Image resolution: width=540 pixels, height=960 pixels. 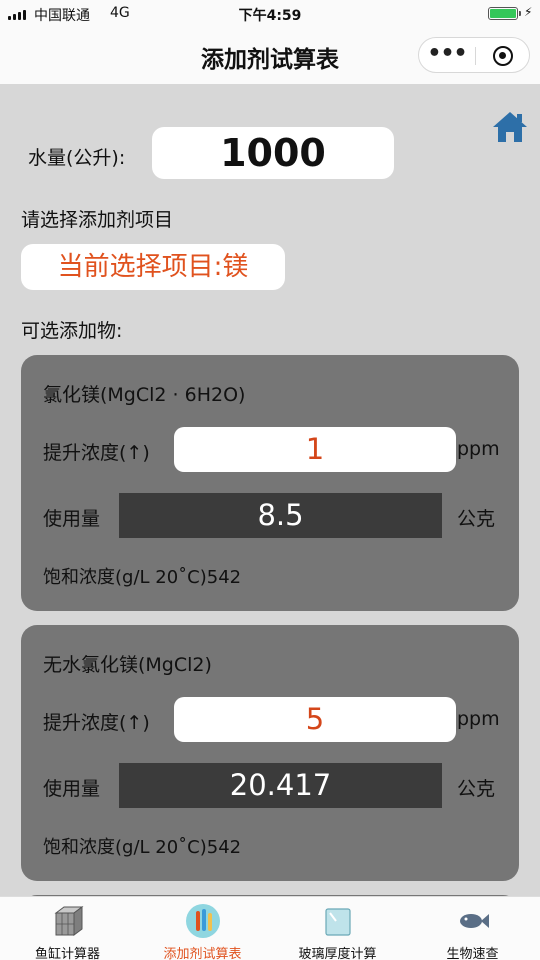 What do you see at coordinates (273, 153) in the screenshot?
I see `water-amount-input: 1000` at bounding box center [273, 153].